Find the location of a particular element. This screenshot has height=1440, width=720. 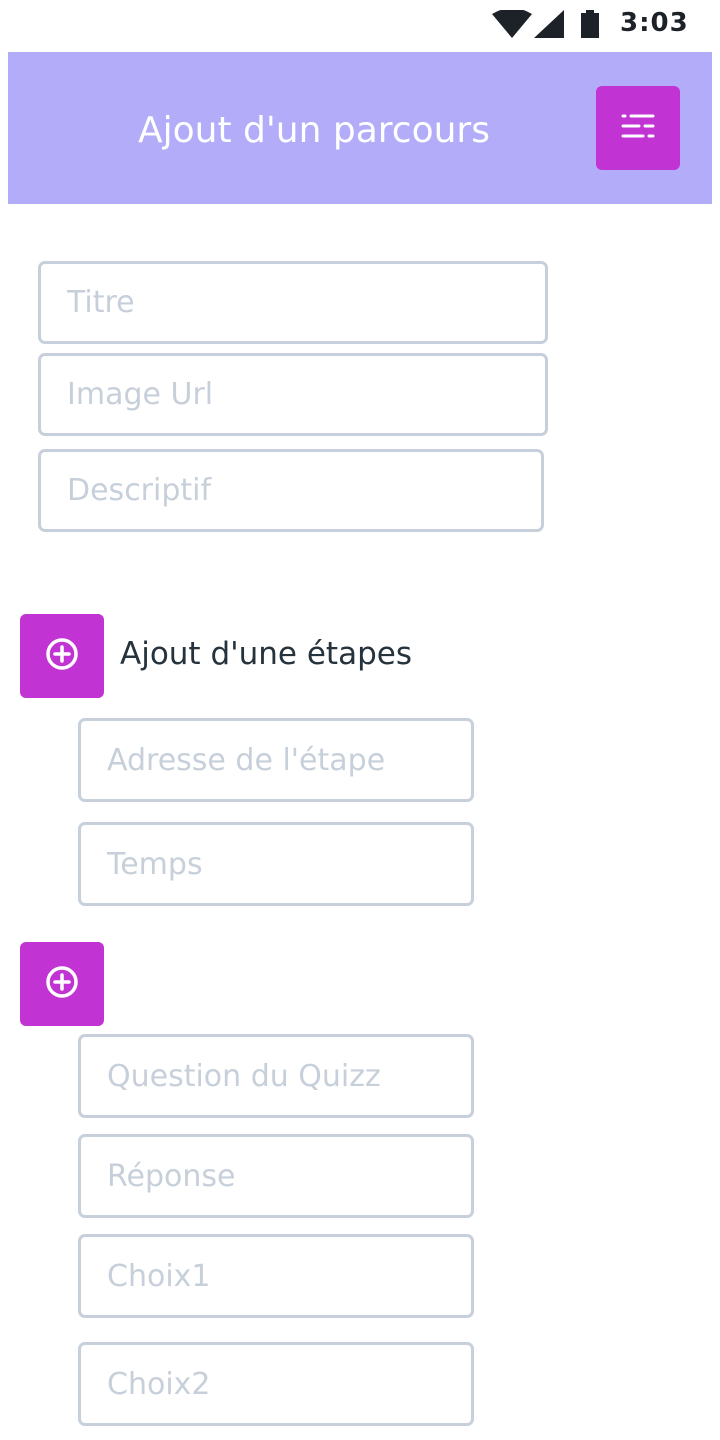

quiz-question-input is located at coordinates (276, 1076).